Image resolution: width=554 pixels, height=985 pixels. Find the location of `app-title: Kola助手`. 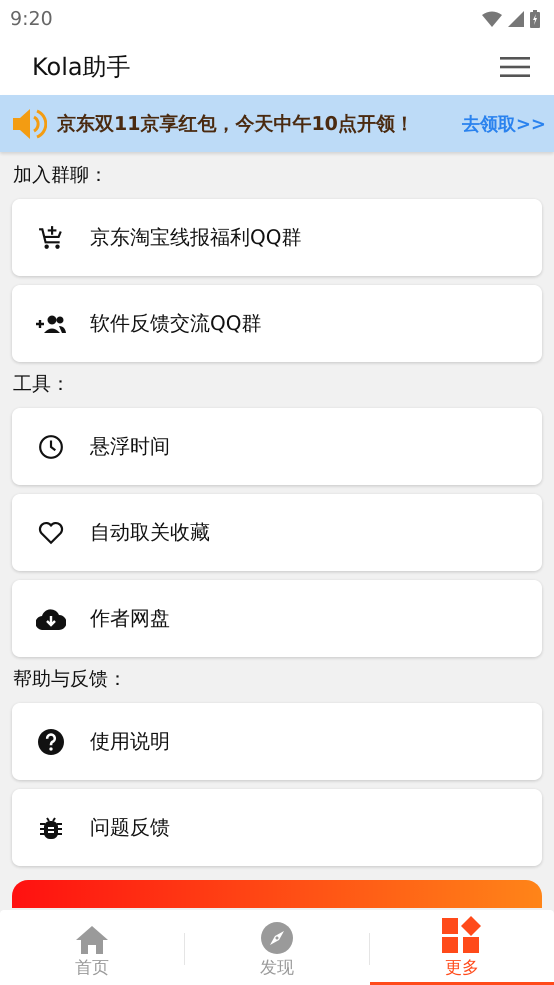

app-title: Kola助手 is located at coordinates (81, 67).